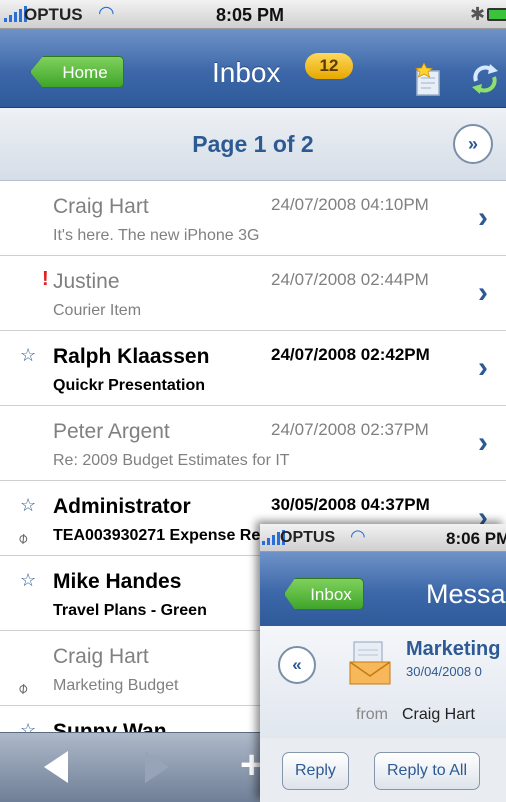  Describe the element at coordinates (246, 72) in the screenshot. I see `page-title: Inbox` at that location.